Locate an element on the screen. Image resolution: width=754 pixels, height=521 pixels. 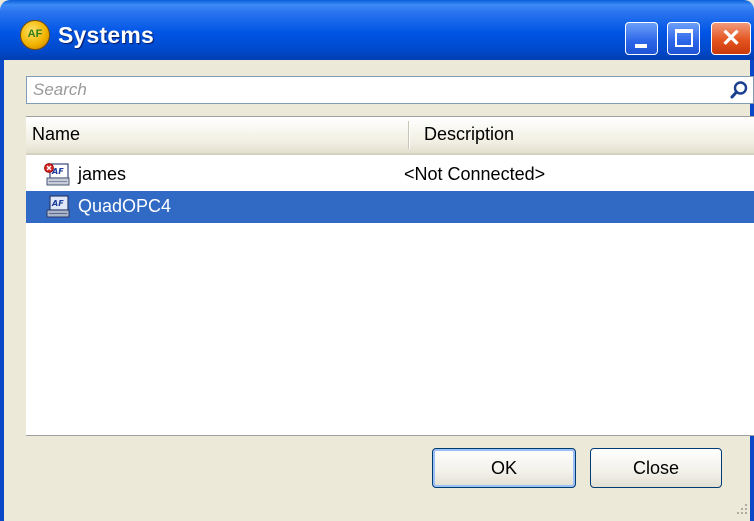
maximize-icon is located at coordinates (684, 38).